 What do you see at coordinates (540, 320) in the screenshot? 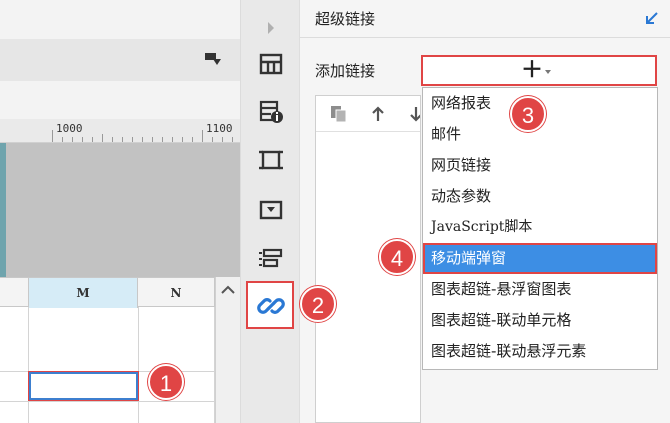
I see `menu-item-chart-linked-cell: 图表超链-联动单元格` at bounding box center [540, 320].